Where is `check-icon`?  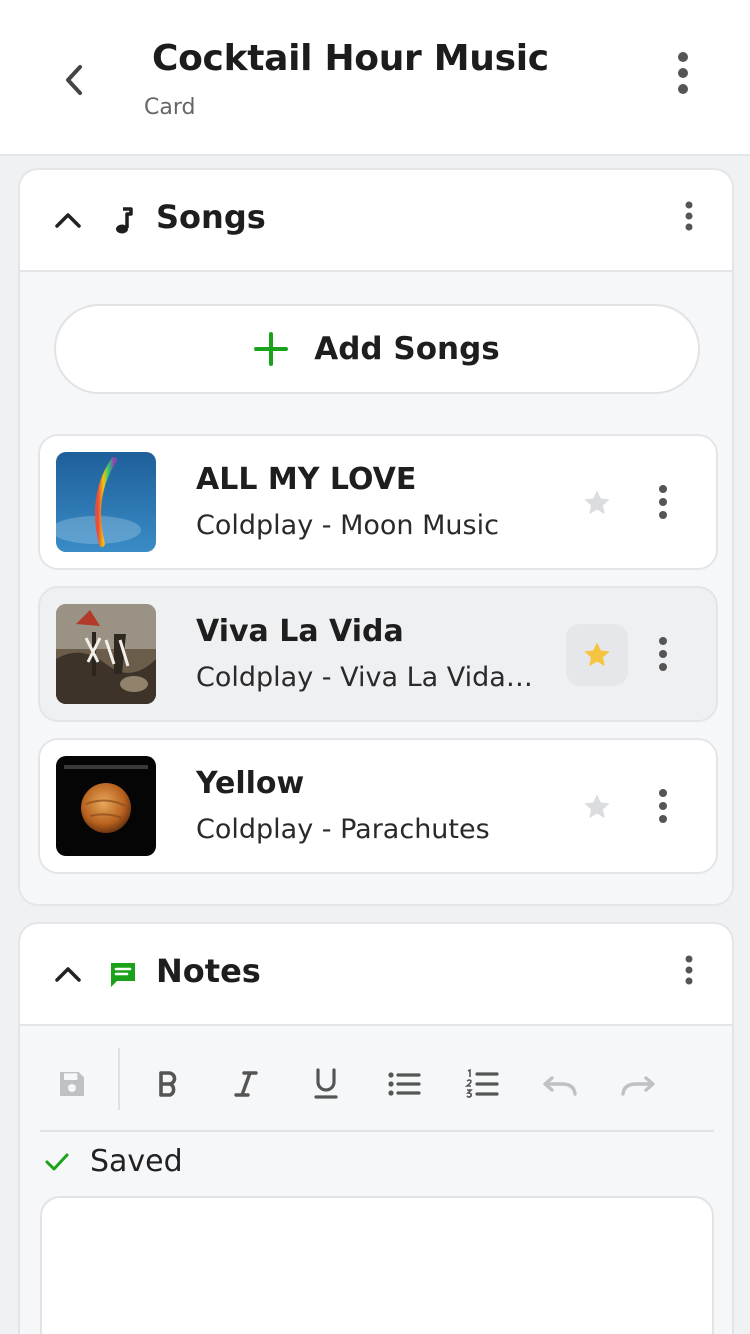 check-icon is located at coordinates (57, 1161).